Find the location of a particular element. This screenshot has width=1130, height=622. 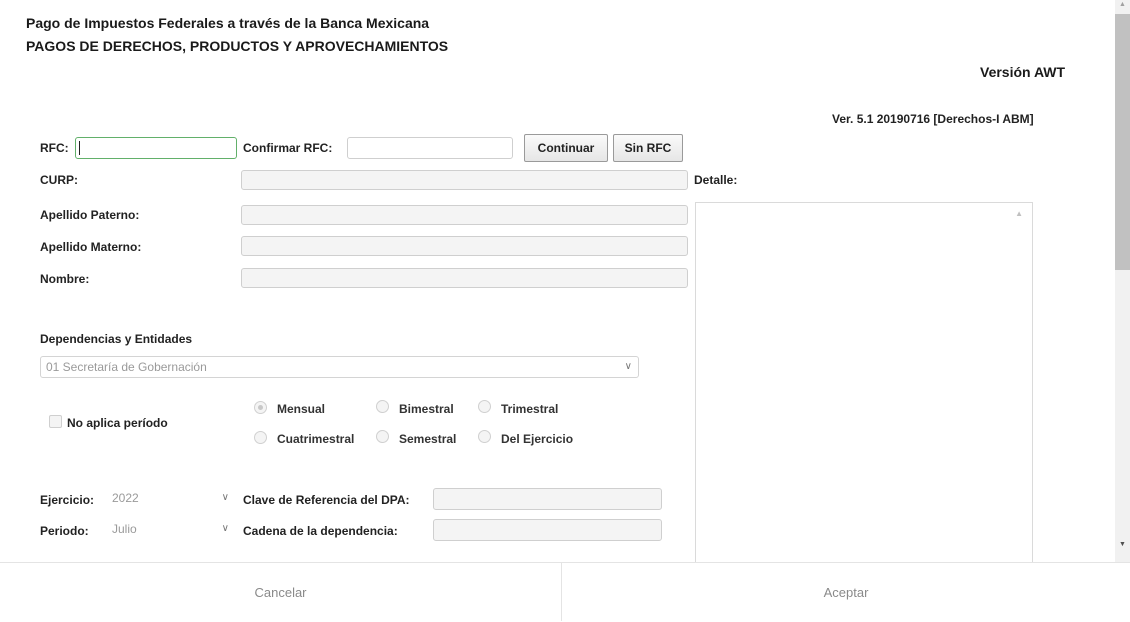

radio-label-trimestral: Trimestral is located at coordinates (530, 409).